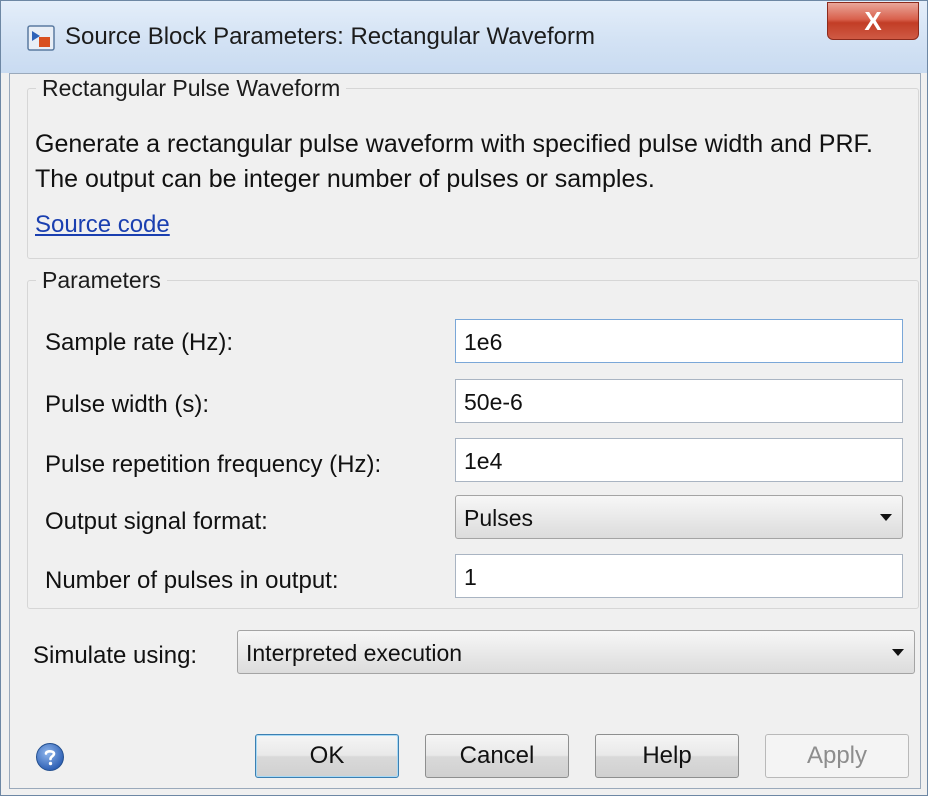  Describe the element at coordinates (102, 225) in the screenshot. I see `source-code-link: Source code` at that location.